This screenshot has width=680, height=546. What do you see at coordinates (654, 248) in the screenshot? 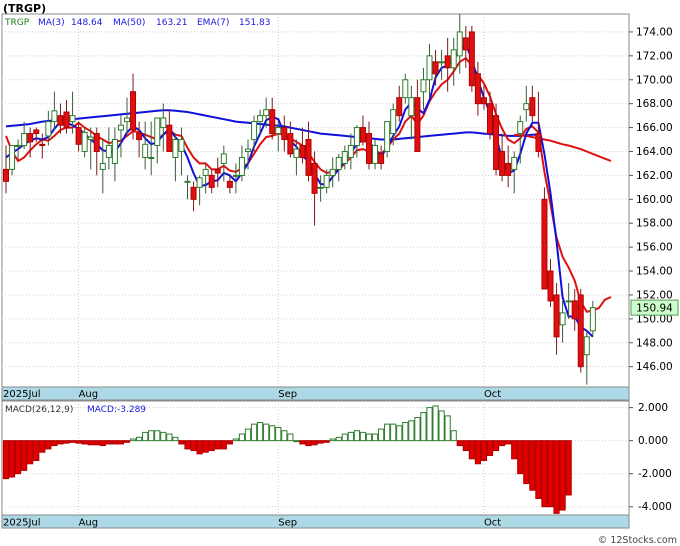
I see `price-y-tick-label: 156.00` at bounding box center [654, 248].